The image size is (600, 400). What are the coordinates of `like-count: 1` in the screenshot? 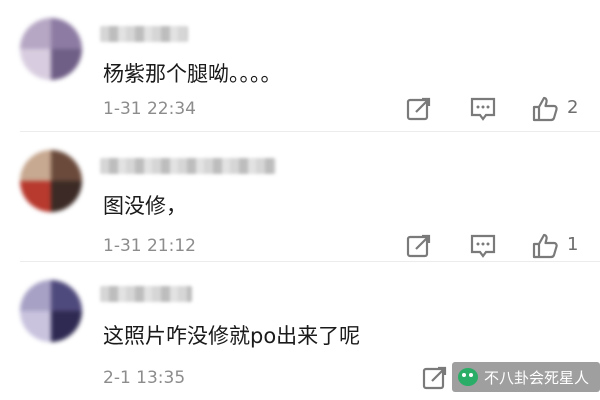 It's located at (573, 244).